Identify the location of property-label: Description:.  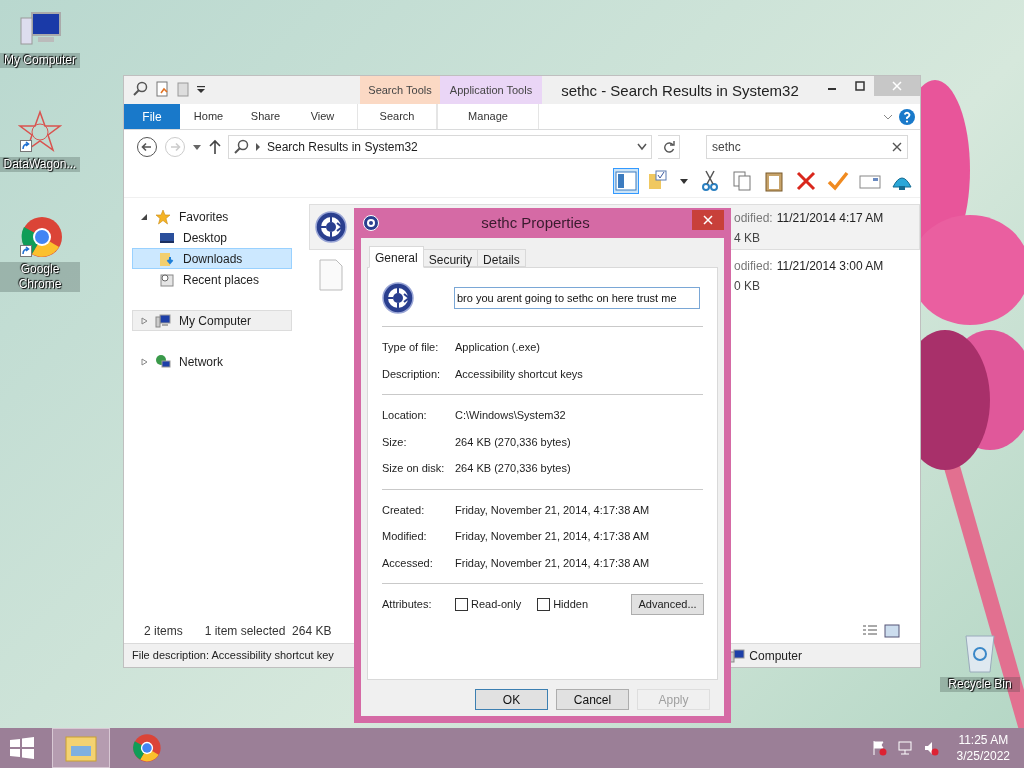
(412, 374).